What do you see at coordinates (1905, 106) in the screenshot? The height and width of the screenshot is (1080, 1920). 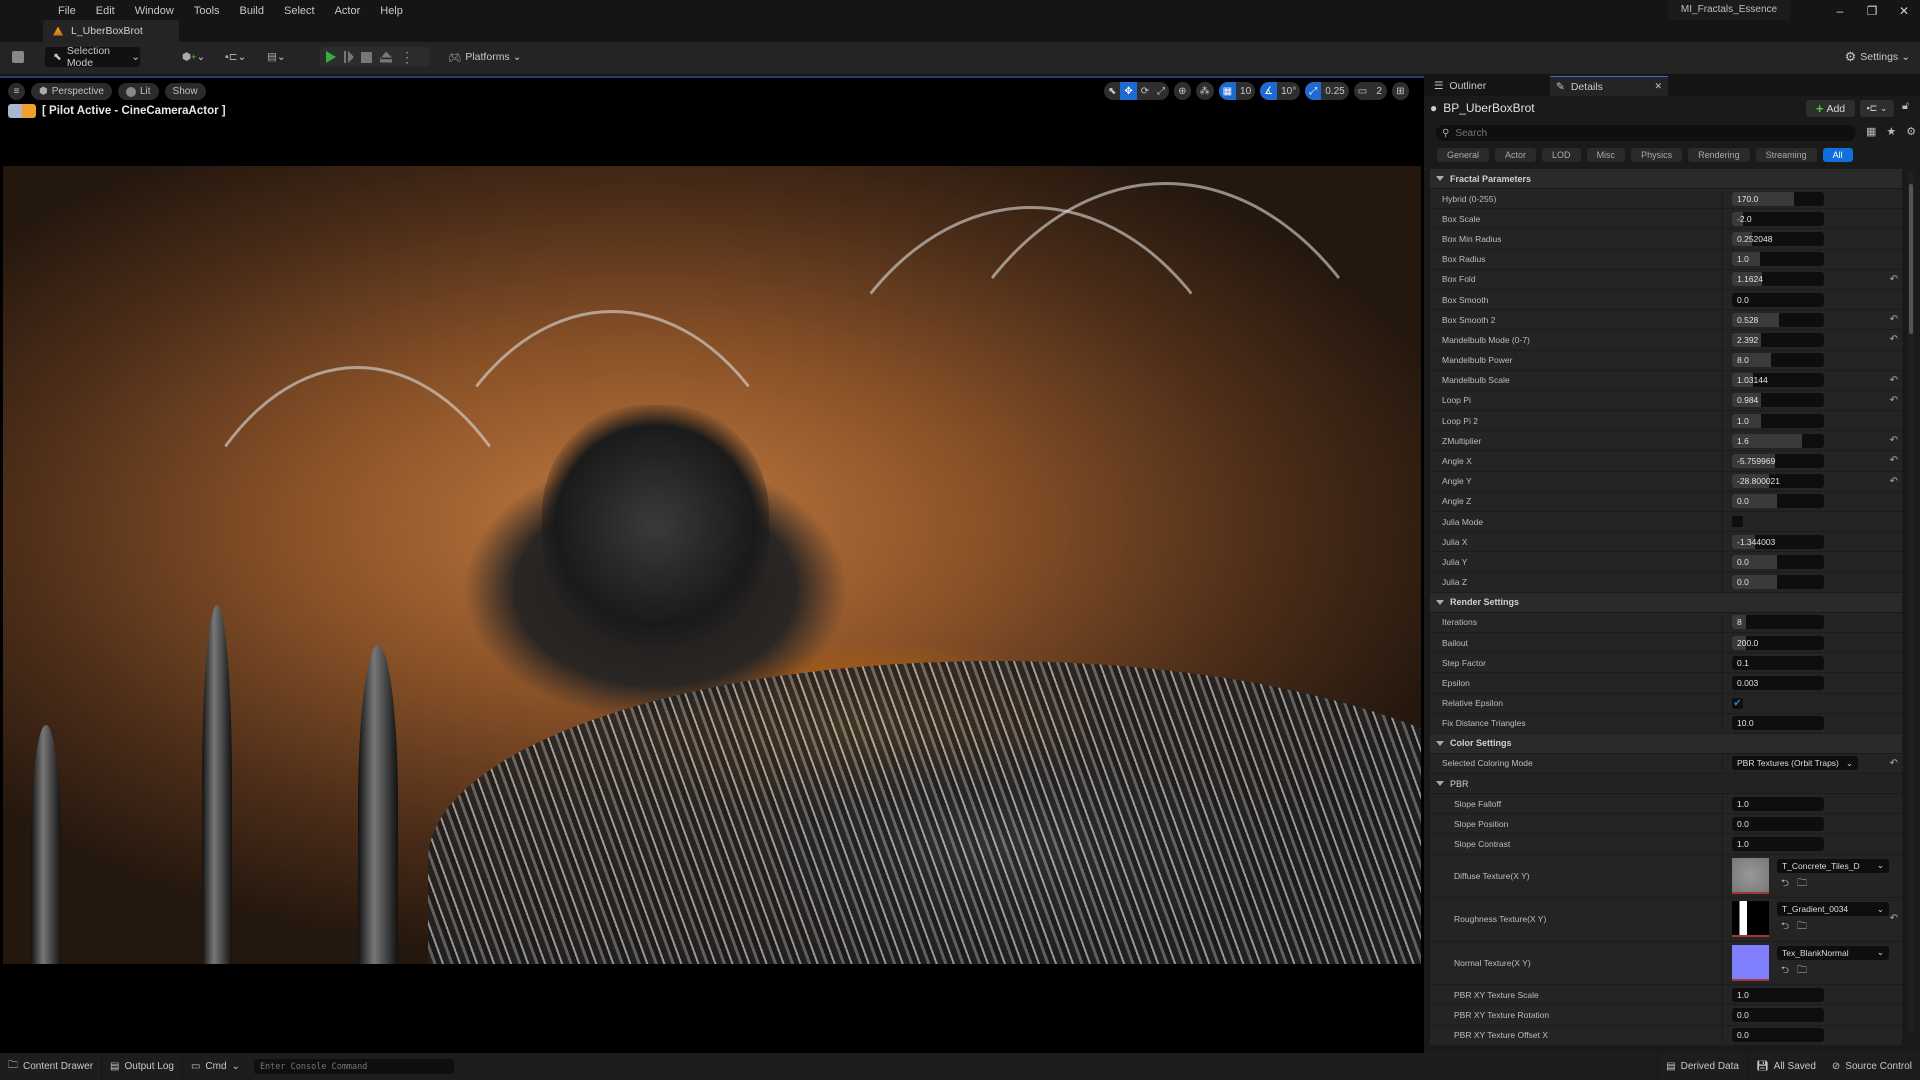 I see `lock-icon: 🔓︎` at bounding box center [1905, 106].